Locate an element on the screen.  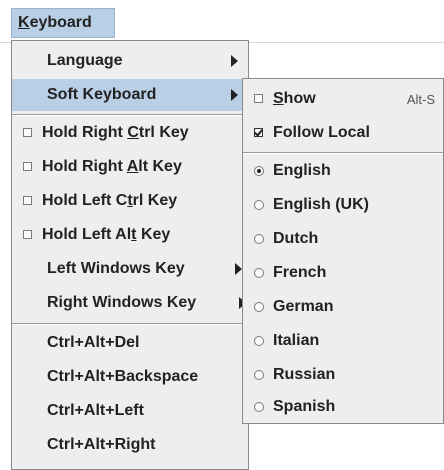
menu-item-hold-left-alt-label: Hold Left Alt Key is located at coordinates (106, 235).